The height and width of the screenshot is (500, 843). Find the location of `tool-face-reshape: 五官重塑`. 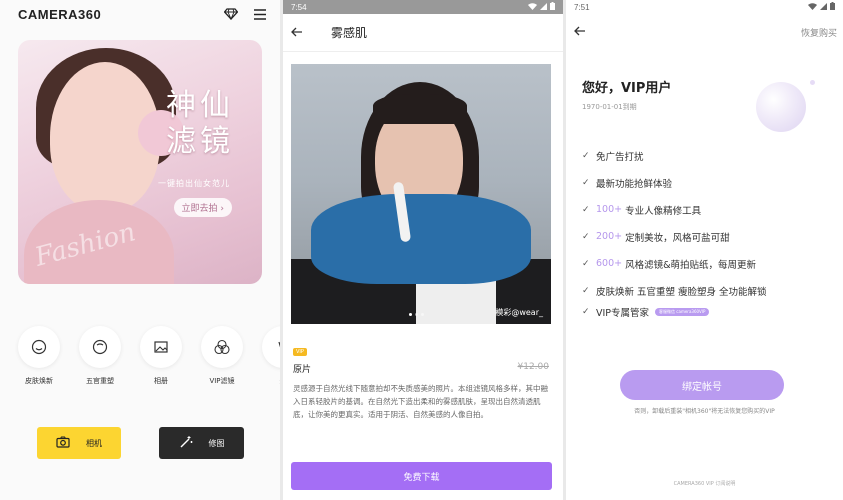

tool-face-reshape: 五官重塑 is located at coordinates (100, 356).